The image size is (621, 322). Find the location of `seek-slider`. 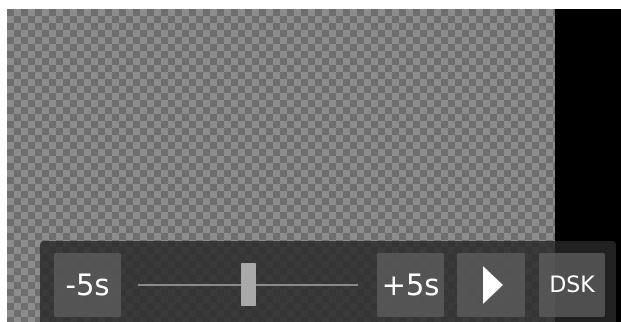

seek-slider is located at coordinates (248, 285).